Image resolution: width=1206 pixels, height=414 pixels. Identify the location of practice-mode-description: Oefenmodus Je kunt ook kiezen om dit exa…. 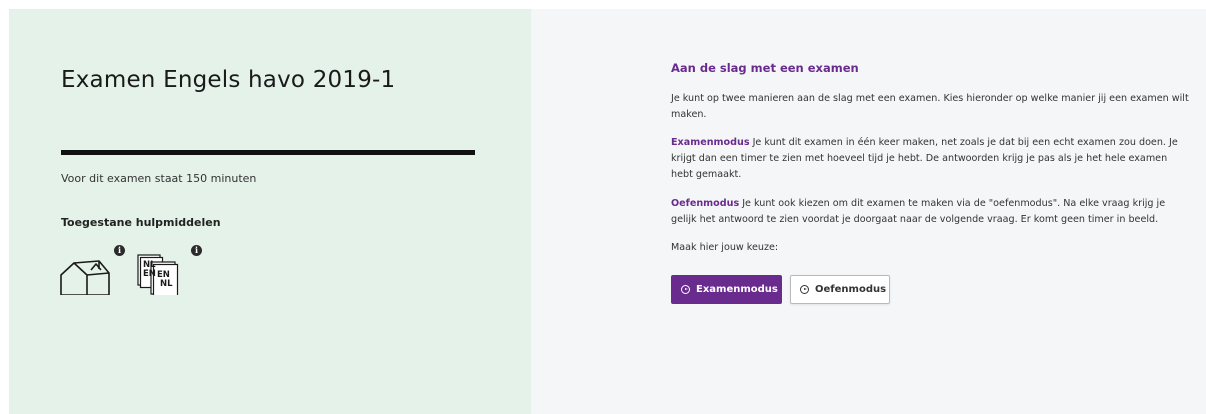
(931, 212).